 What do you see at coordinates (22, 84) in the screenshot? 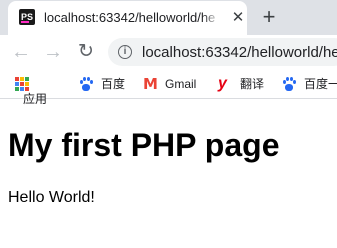
I see `apps-grid-icon` at bounding box center [22, 84].